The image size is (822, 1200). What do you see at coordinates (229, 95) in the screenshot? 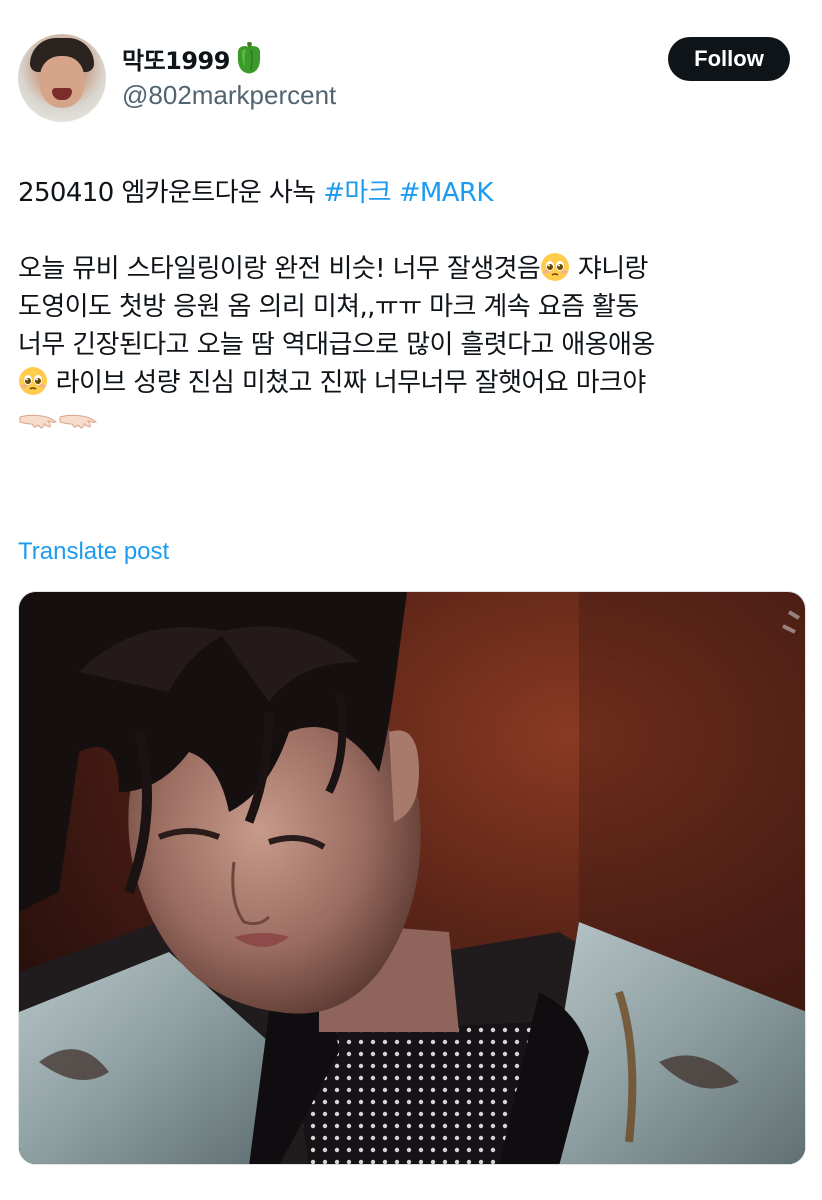
I see `author-handle: @802markpercent` at bounding box center [229, 95].